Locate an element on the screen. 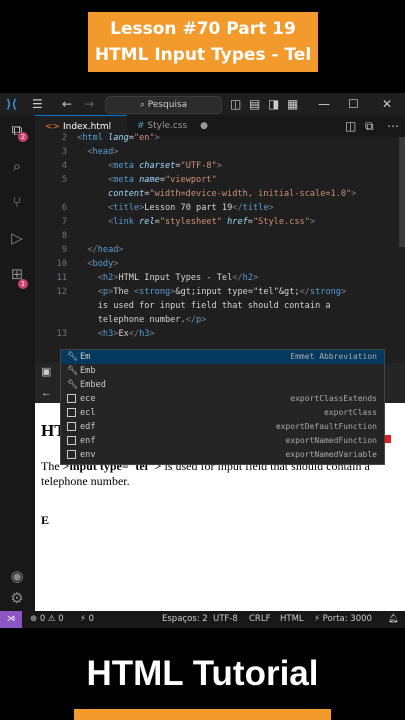 The image size is (405, 720). code-token: "Style.css" is located at coordinates (281, 222).